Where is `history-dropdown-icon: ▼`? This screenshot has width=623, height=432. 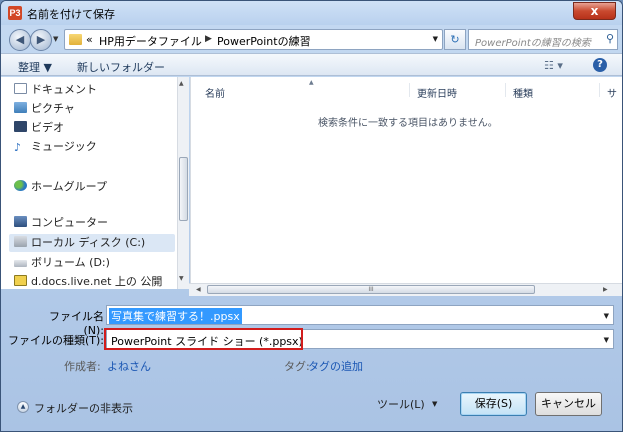
history-dropdown-icon: ▼ is located at coordinates (55, 39).